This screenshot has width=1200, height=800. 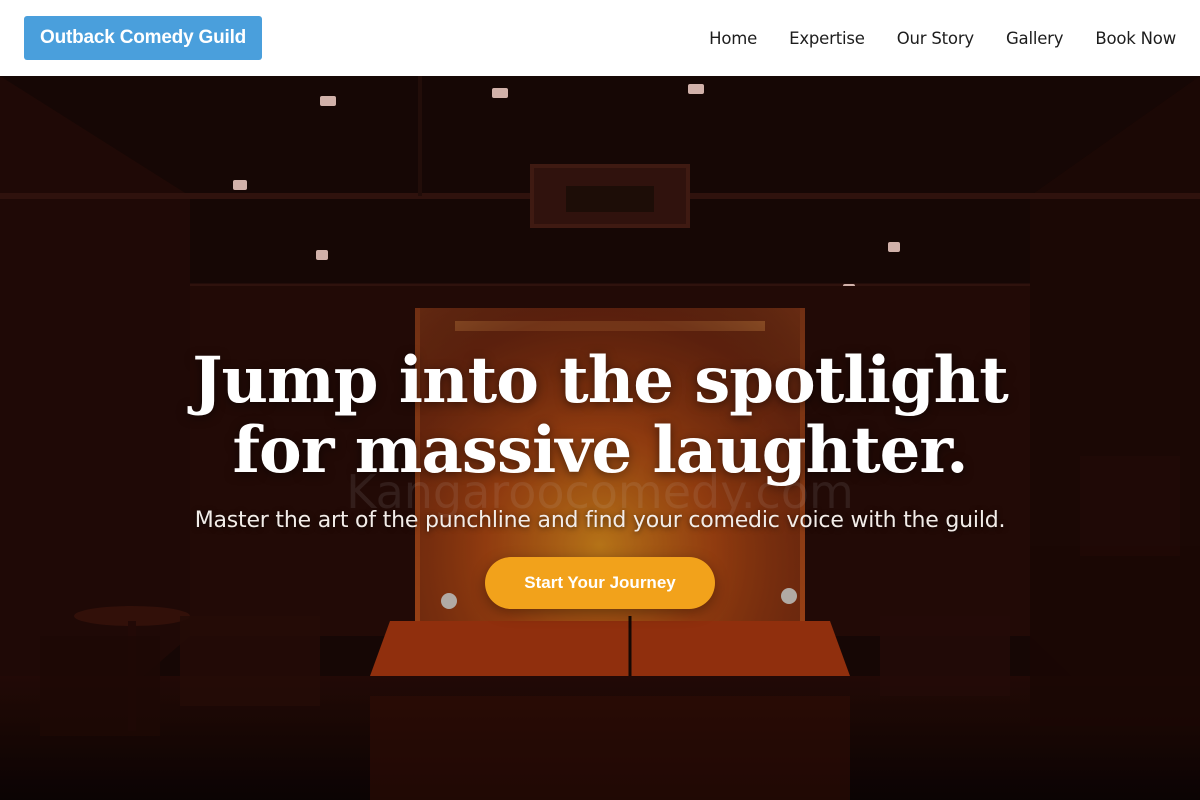 What do you see at coordinates (733, 38) in the screenshot?
I see `nav-link-home: Home` at bounding box center [733, 38].